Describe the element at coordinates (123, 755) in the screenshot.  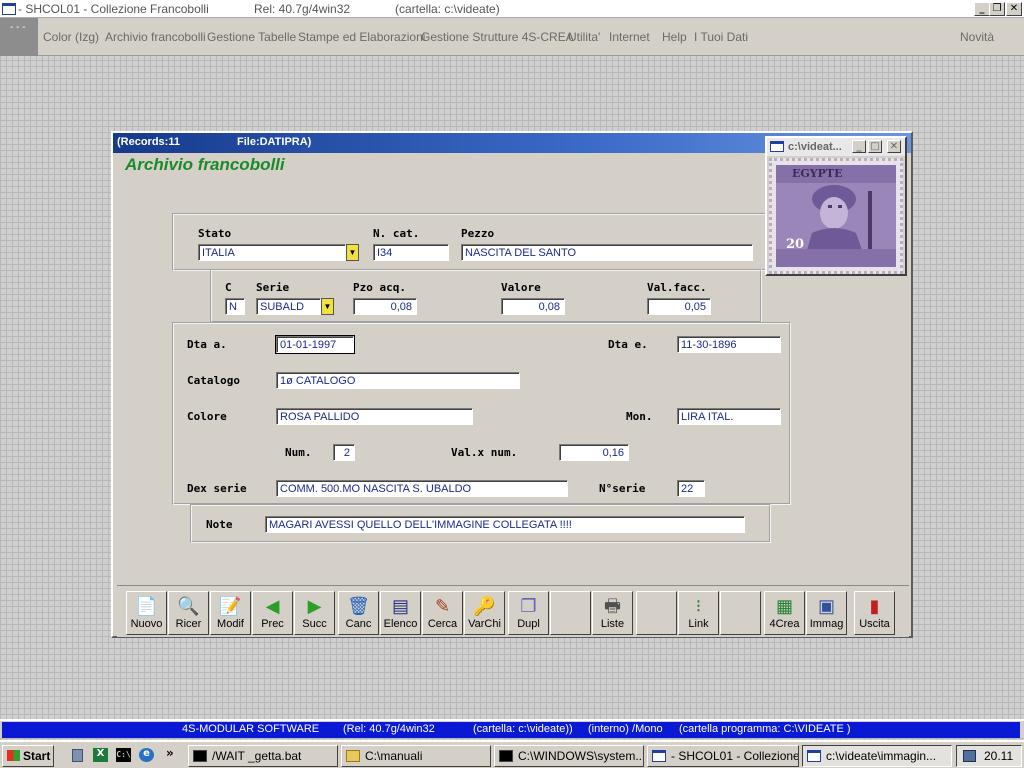
I see `quicklaunch-cmd-icon: C:\` at that location.